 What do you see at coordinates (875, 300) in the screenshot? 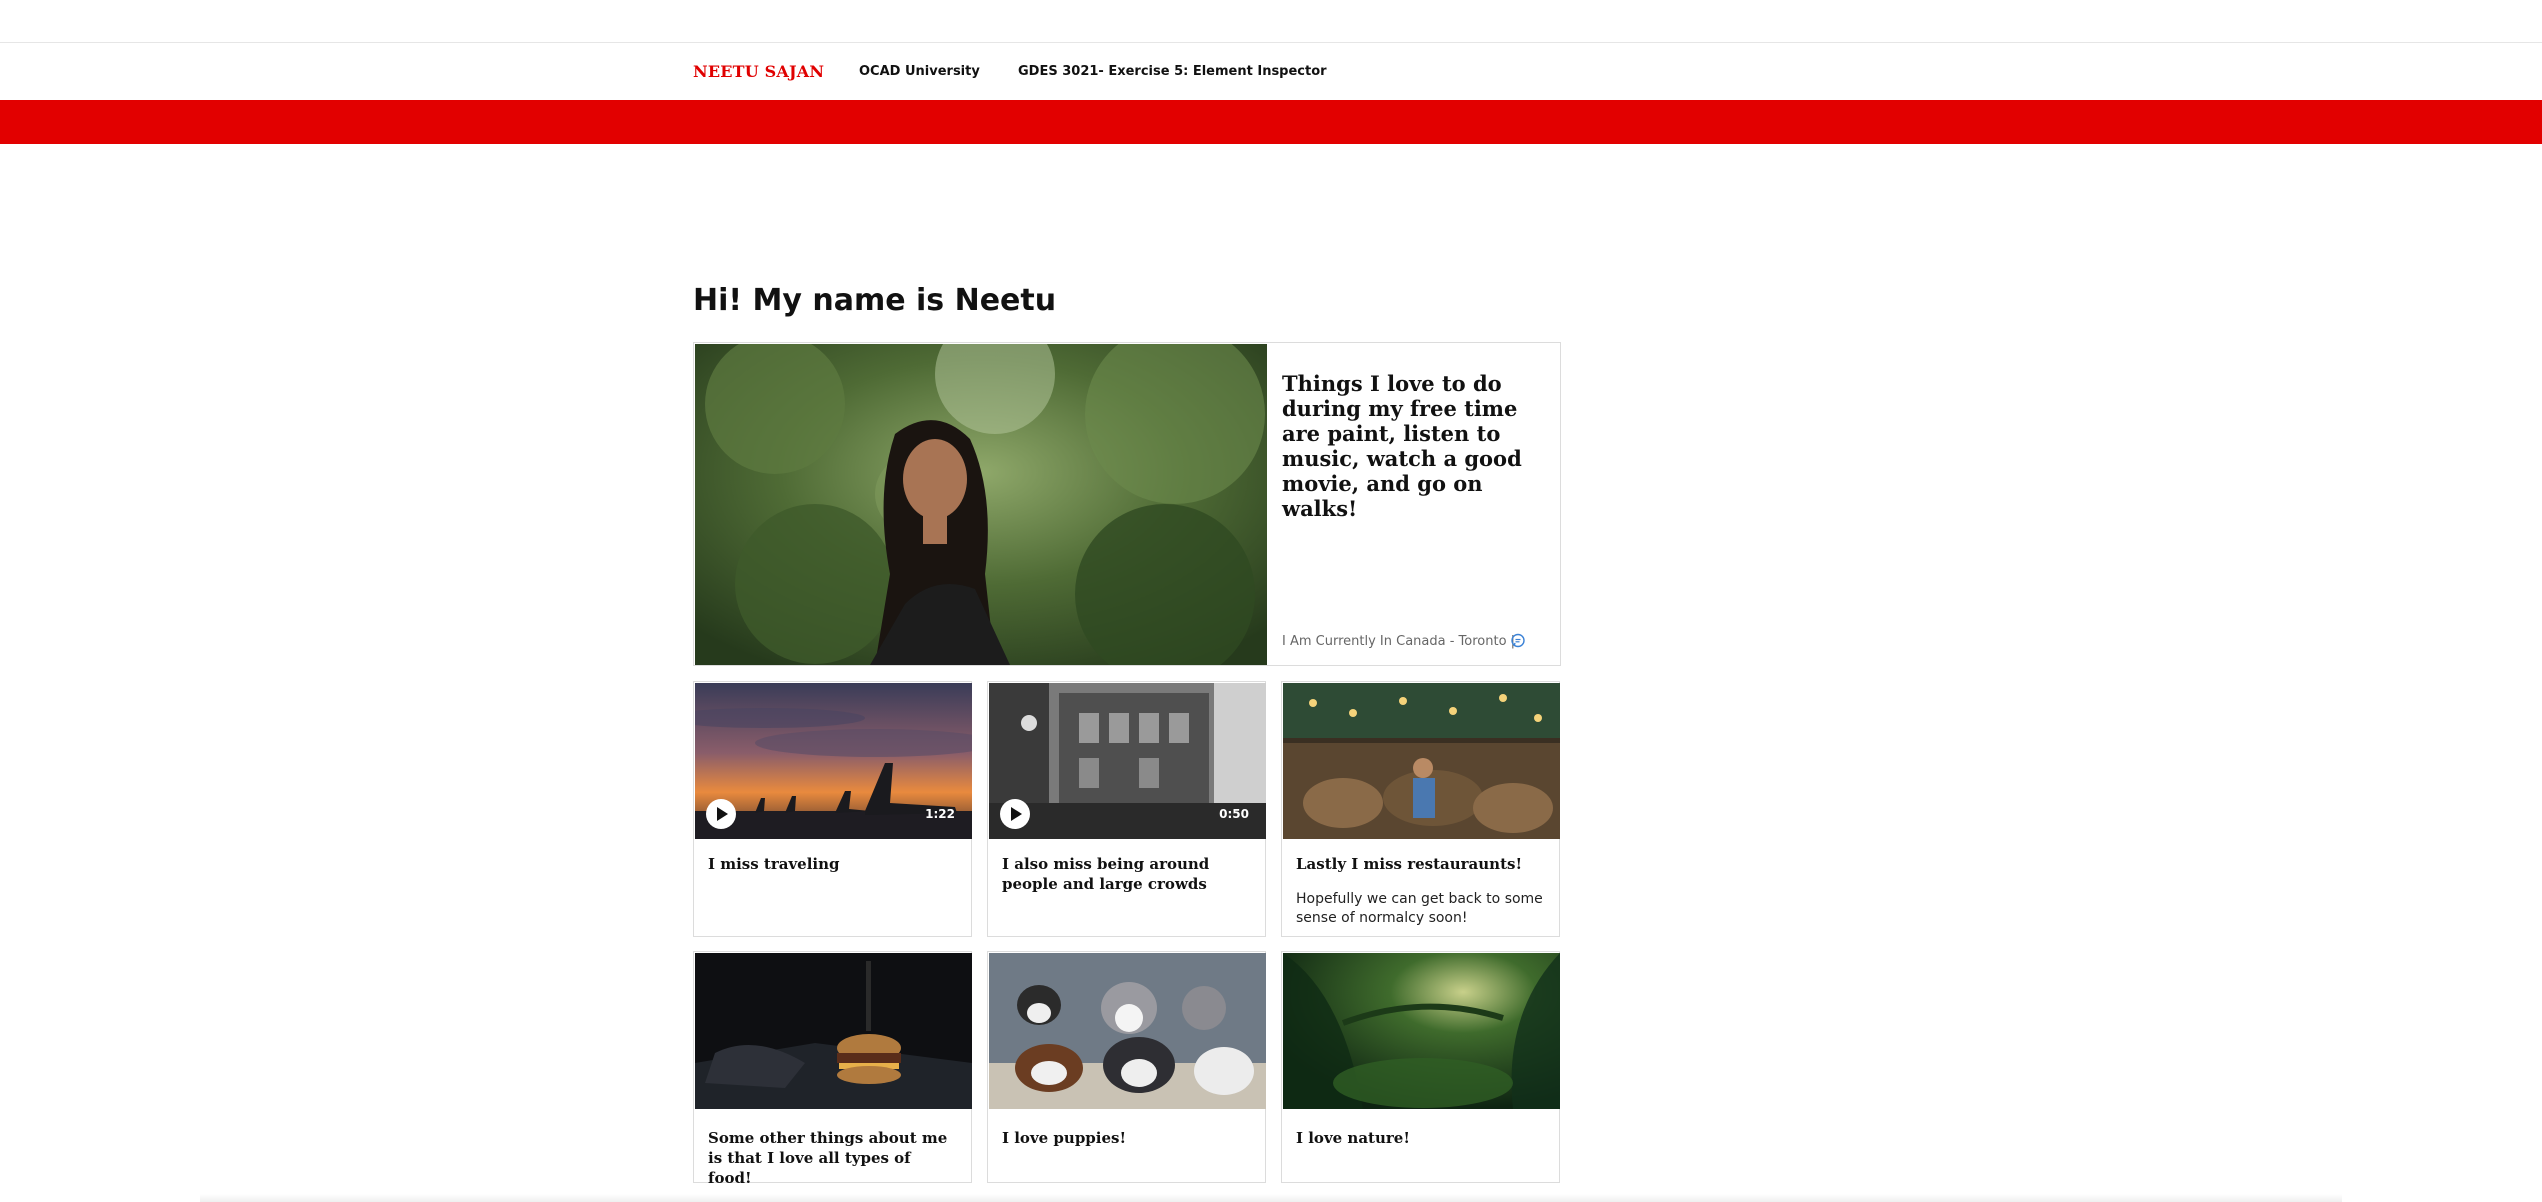
I see `page-title: Hi! My name is Neetu` at bounding box center [875, 300].